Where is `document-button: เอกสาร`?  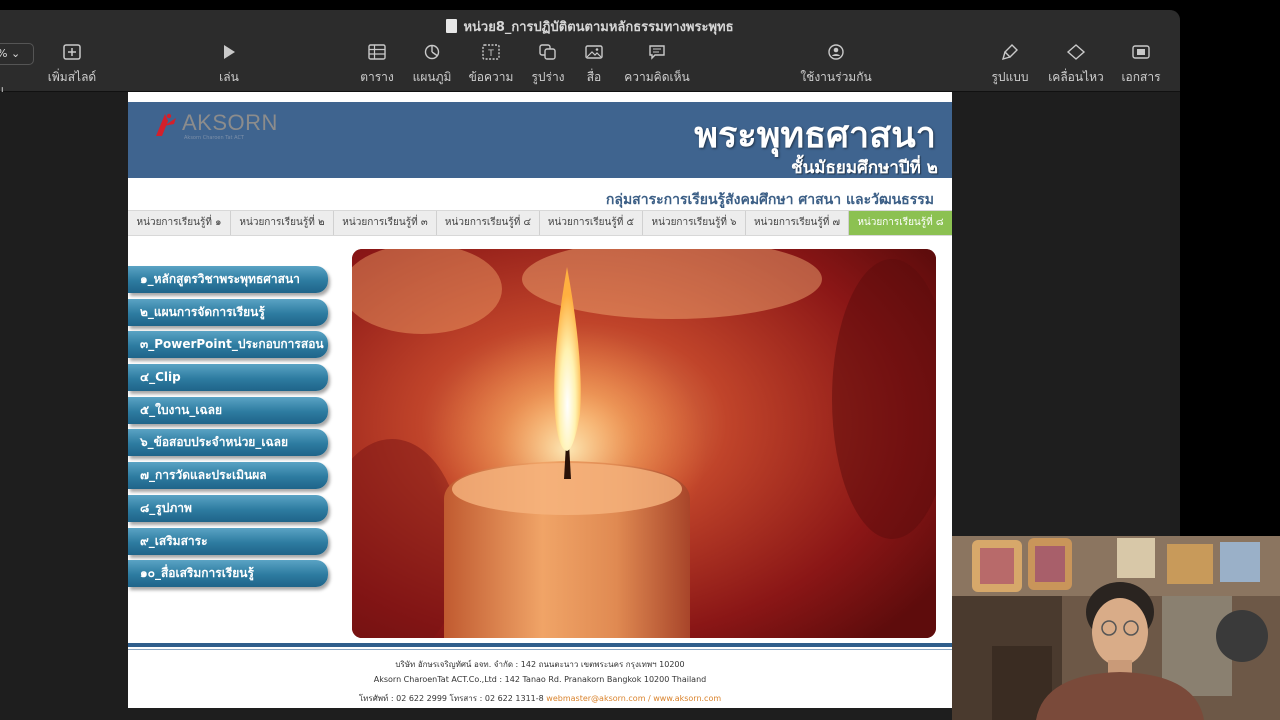 document-button: เอกสาร is located at coordinates (1140, 65).